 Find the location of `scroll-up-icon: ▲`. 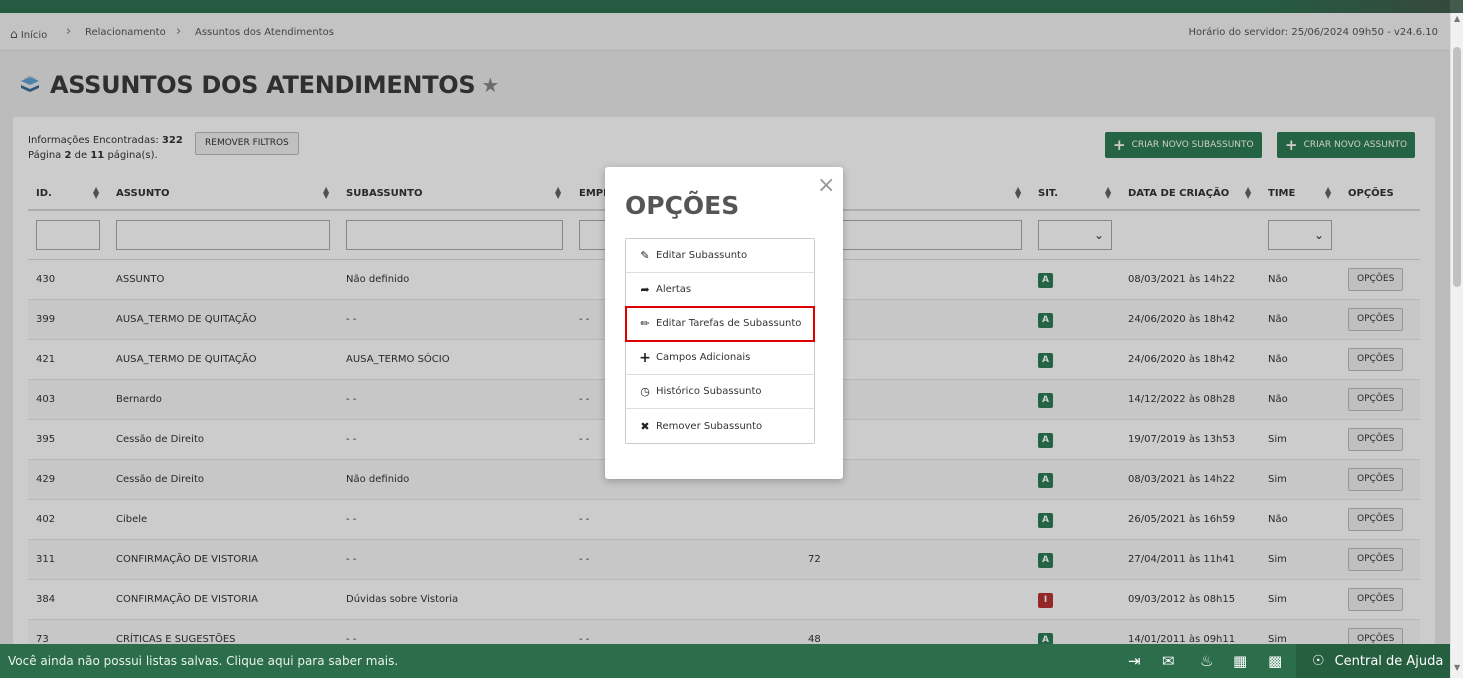

scroll-up-icon: ▲ is located at coordinates (1457, 18).